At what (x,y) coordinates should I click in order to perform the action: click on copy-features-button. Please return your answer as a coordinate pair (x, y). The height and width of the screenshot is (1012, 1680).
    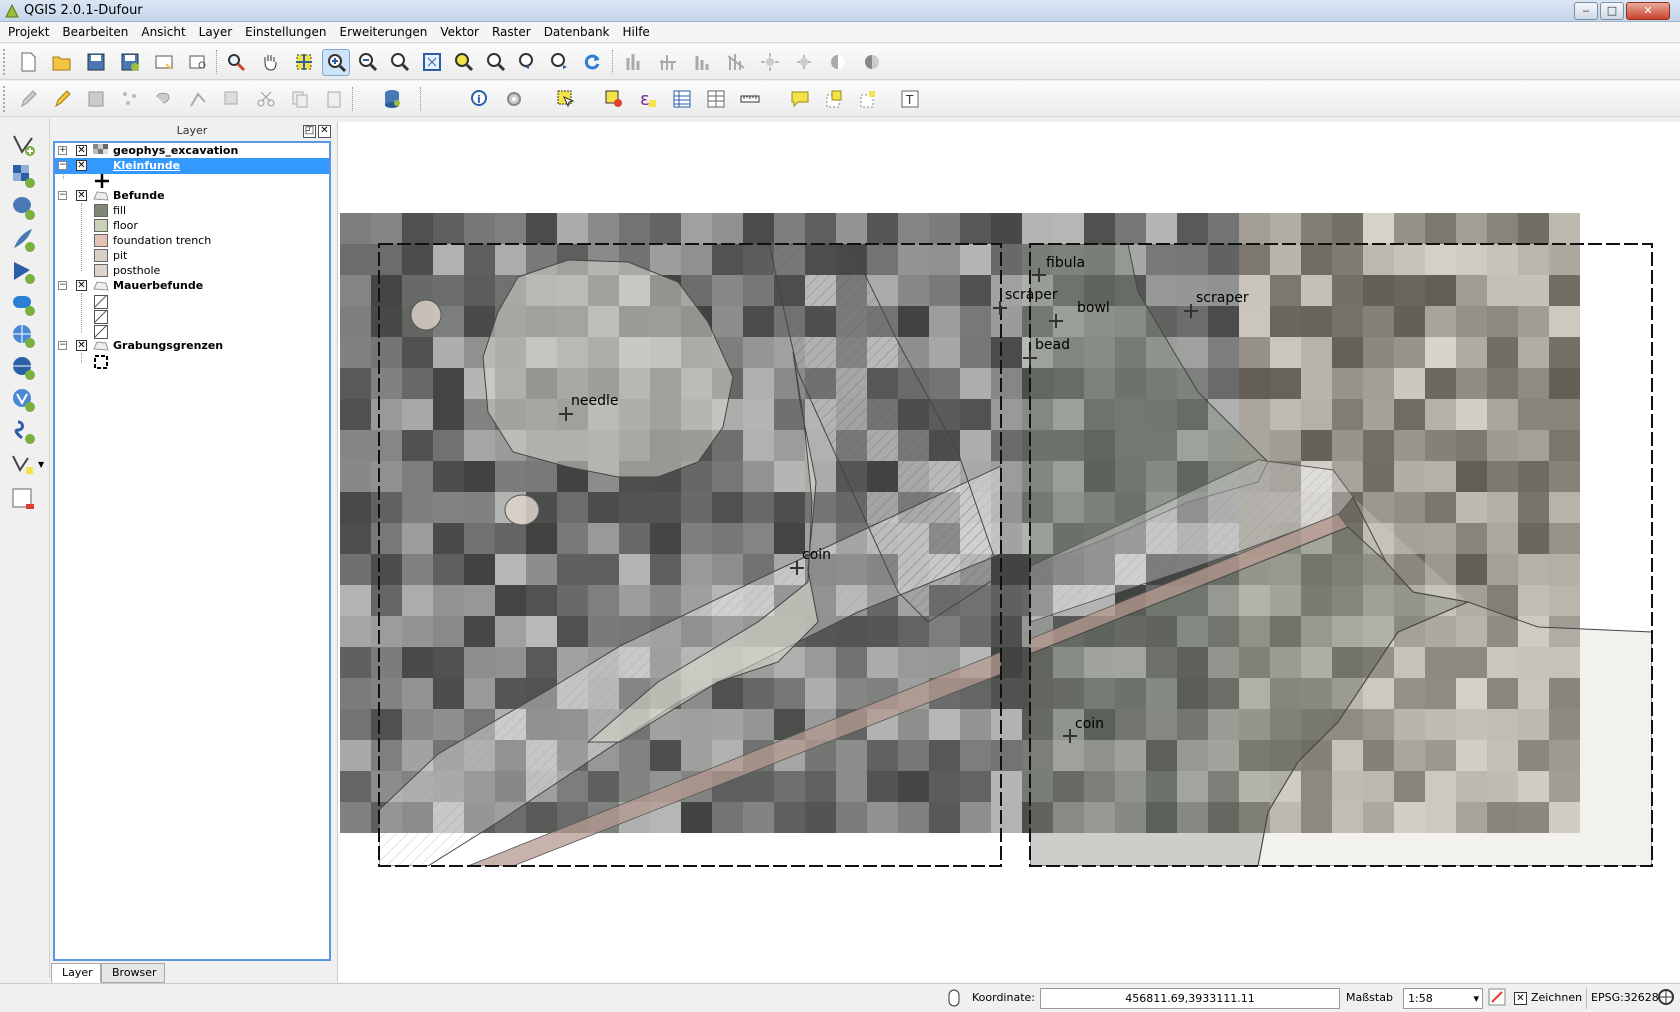
    Looking at the image, I should click on (300, 99).